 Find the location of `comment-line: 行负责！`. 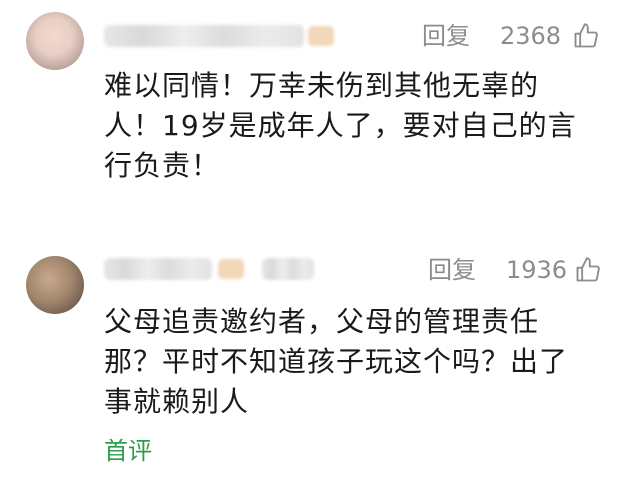

comment-line: 行负责！ is located at coordinates (162, 165).